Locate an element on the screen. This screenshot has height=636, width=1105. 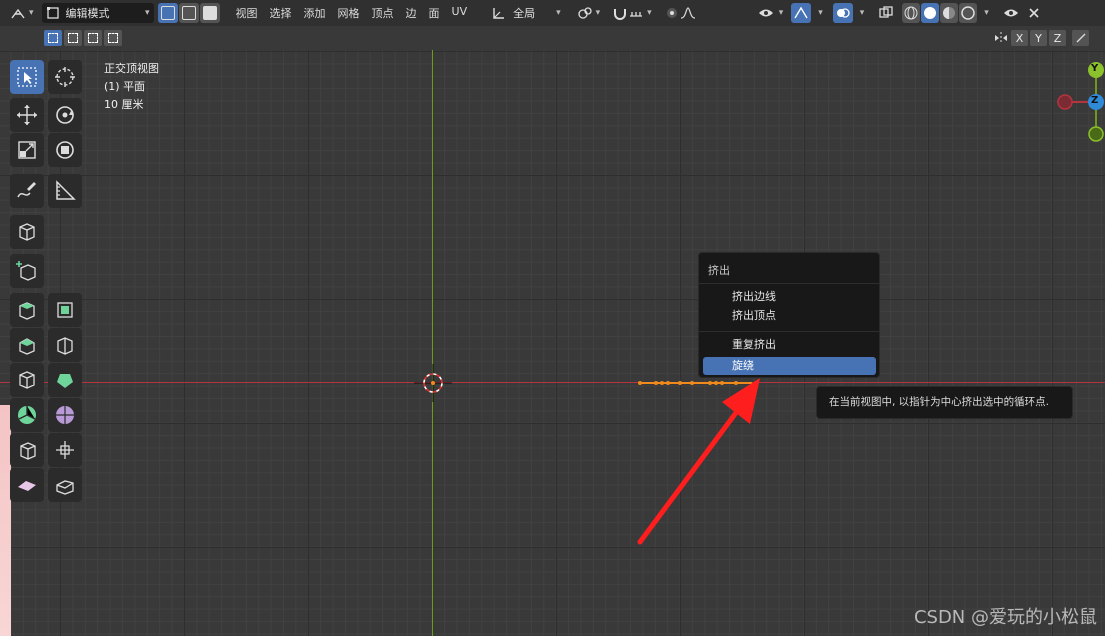
spin-tool is located at coordinates (65, 380).